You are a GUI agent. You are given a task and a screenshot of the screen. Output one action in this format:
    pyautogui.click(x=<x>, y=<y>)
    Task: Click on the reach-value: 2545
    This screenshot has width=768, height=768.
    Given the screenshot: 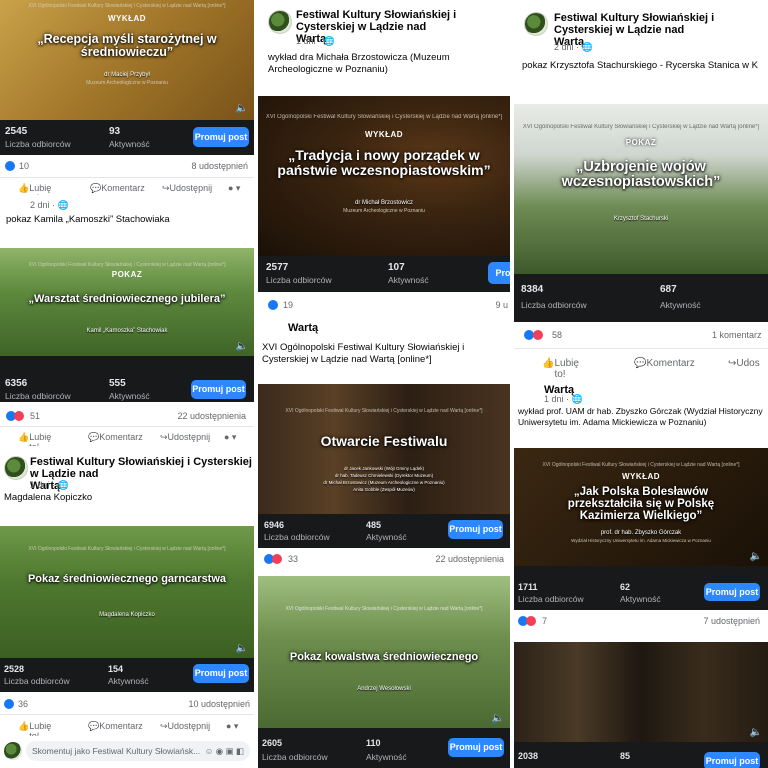 What is the action you would take?
    pyautogui.click(x=16, y=131)
    